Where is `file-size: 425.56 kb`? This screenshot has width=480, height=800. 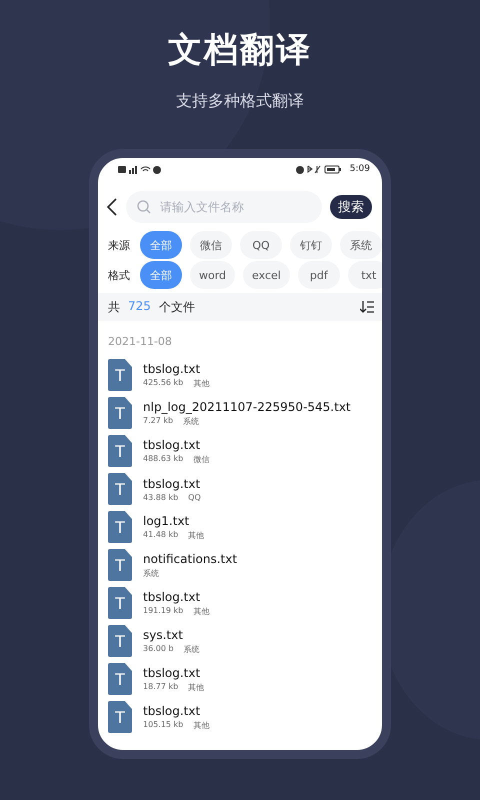
file-size: 425.56 kb is located at coordinates (163, 383).